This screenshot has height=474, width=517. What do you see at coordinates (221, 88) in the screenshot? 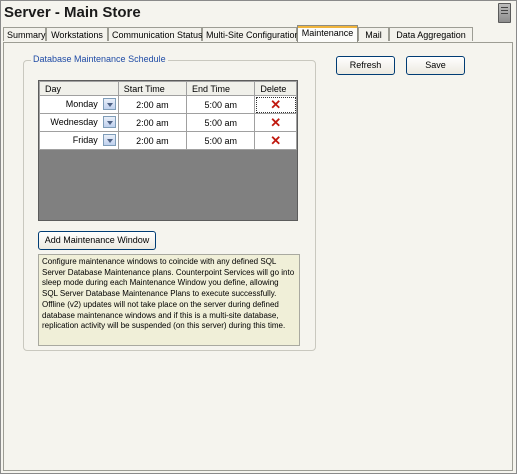
I see `column-header-end-time: End Time` at bounding box center [221, 88].